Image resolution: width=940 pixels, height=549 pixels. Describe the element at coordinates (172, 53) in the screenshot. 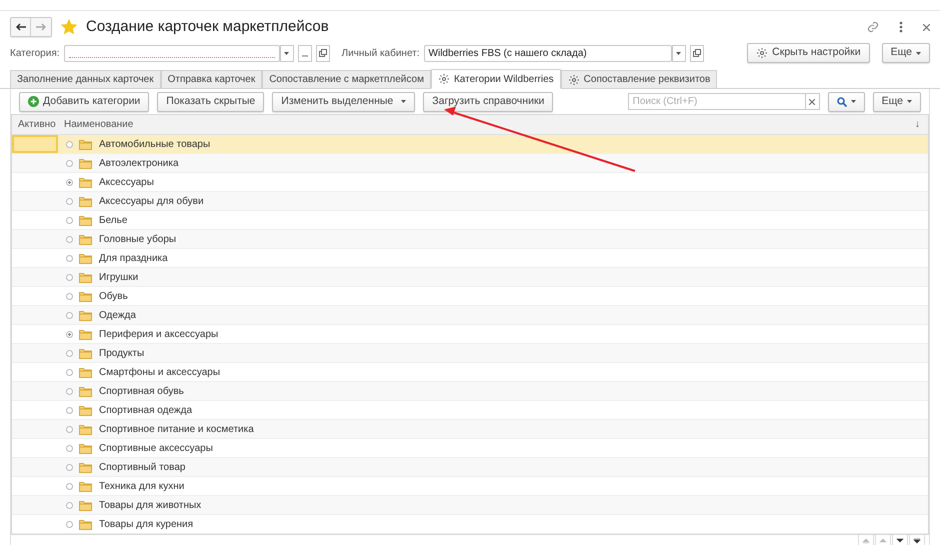

I see `category-field` at that location.